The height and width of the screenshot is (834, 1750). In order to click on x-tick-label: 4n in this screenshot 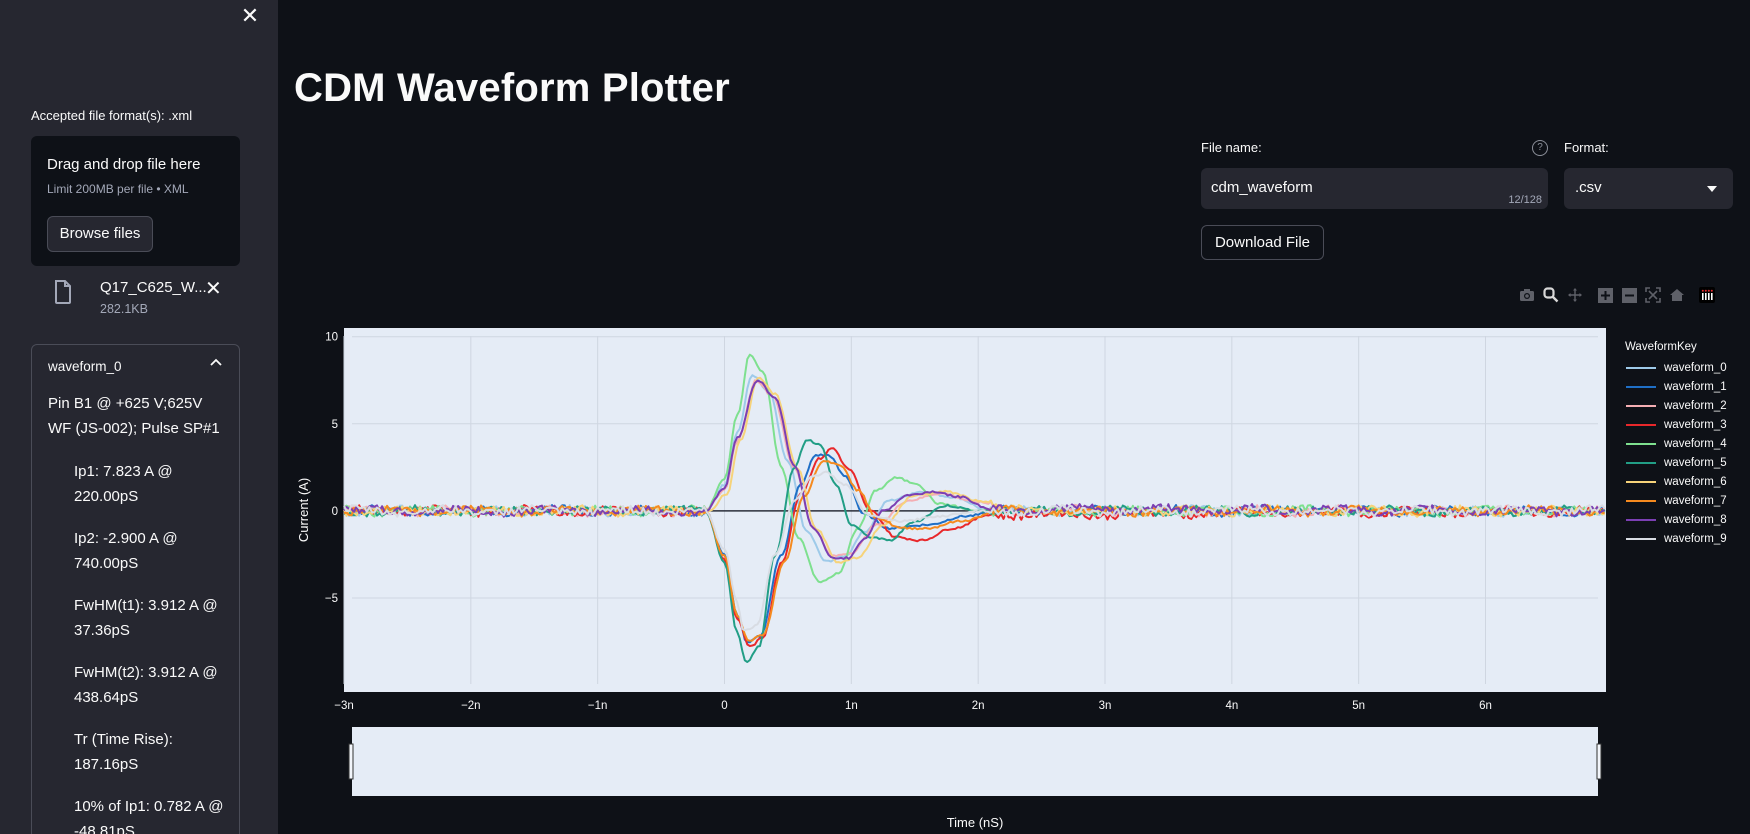, I will do `click(1231, 706)`.